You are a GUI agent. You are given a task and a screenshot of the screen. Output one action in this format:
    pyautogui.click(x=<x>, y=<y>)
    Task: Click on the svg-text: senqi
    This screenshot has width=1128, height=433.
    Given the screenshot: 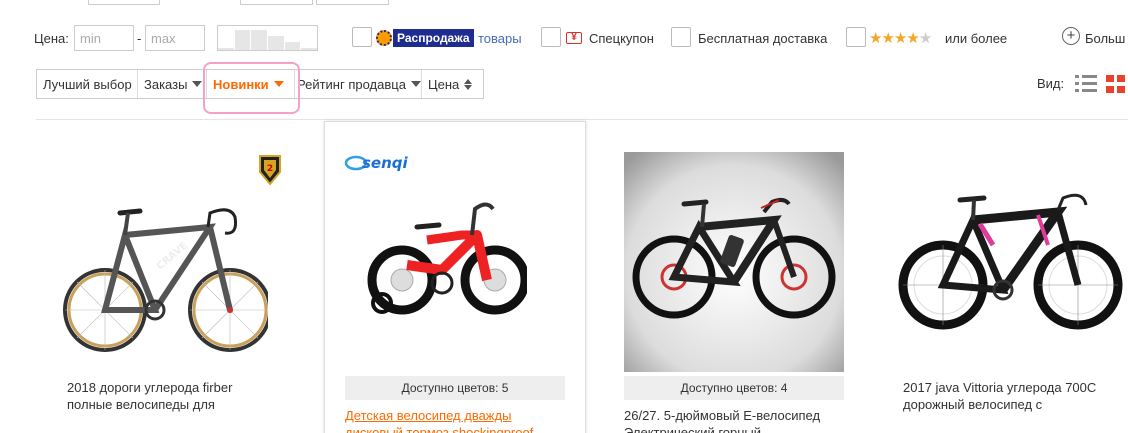 What is the action you would take?
    pyautogui.click(x=385, y=163)
    